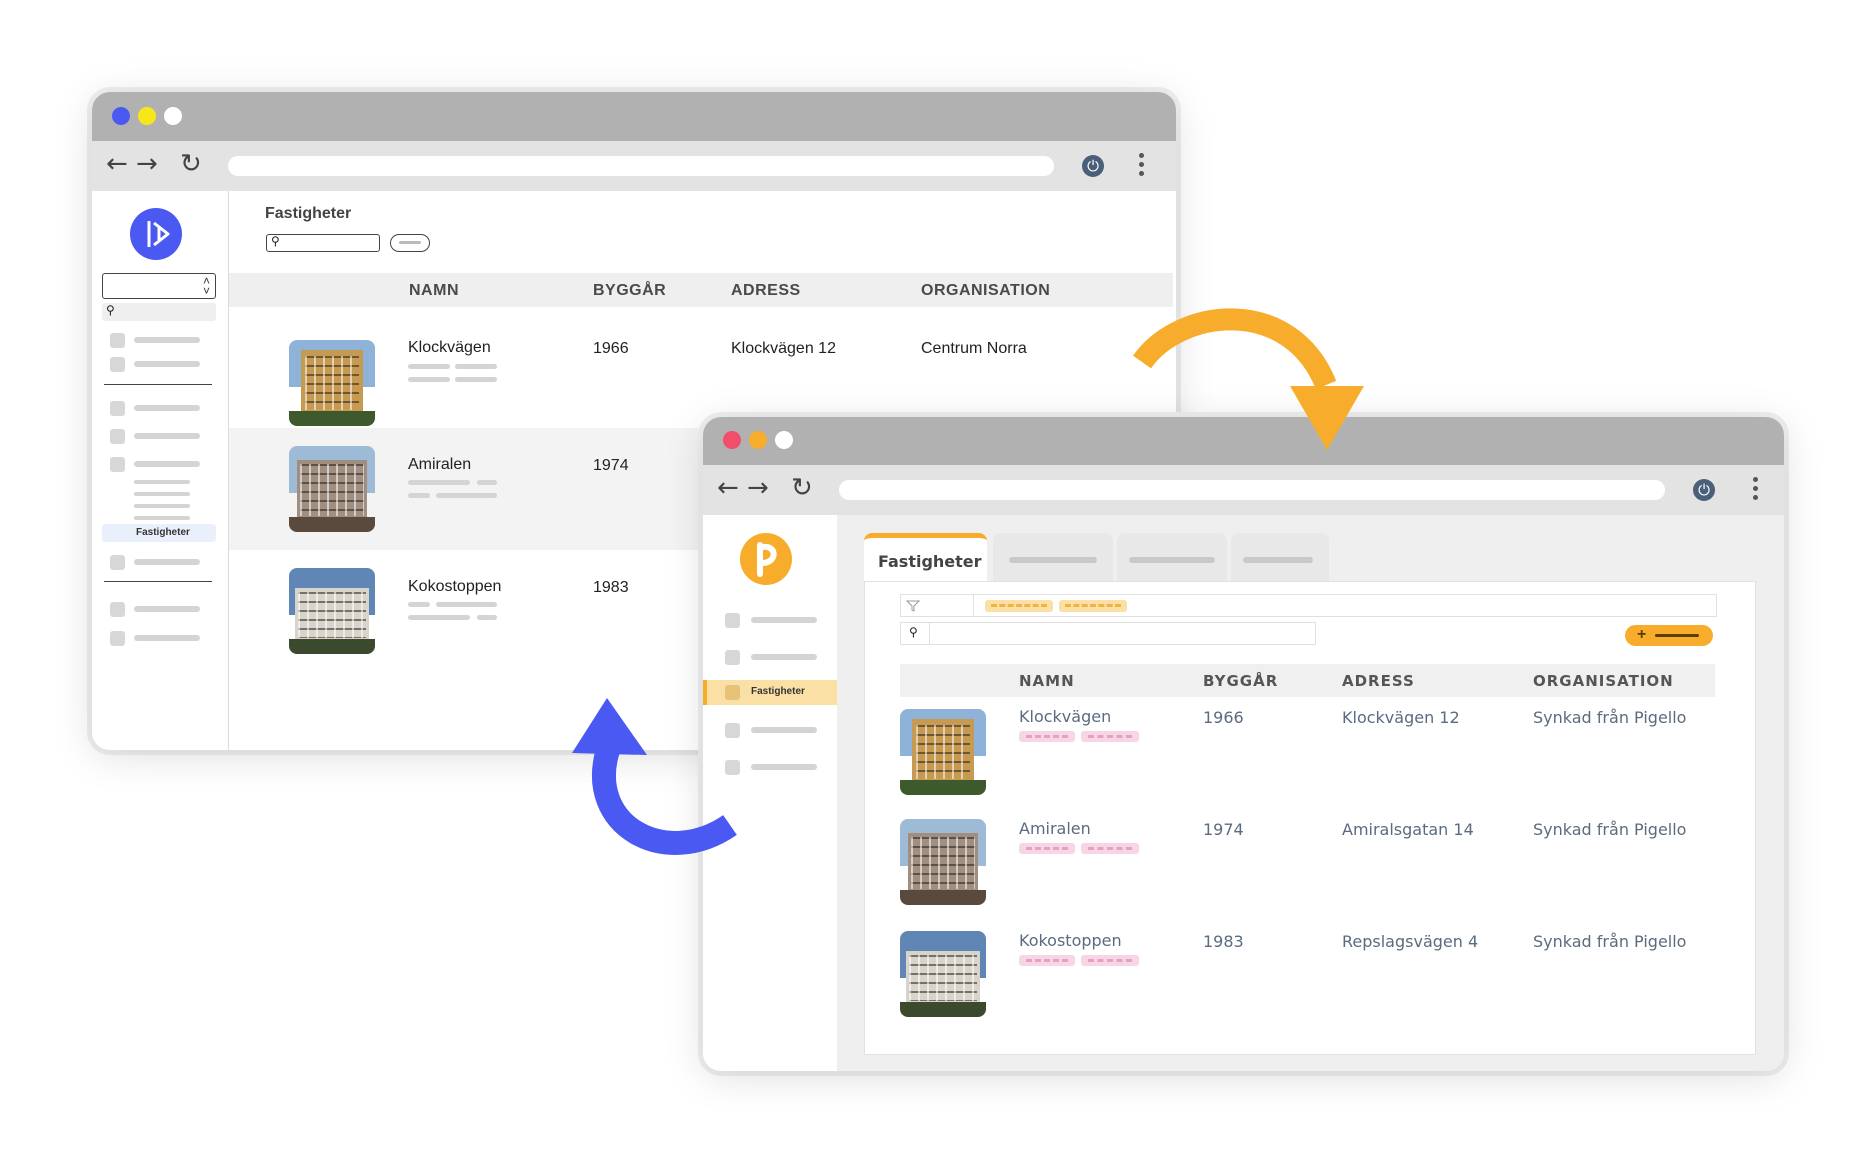 This screenshot has width=1867, height=1157. I want to click on tab-label: Fastigheter, so click(930, 561).